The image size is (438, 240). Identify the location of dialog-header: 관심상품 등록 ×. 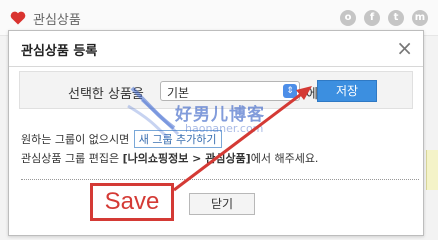
(216, 49).